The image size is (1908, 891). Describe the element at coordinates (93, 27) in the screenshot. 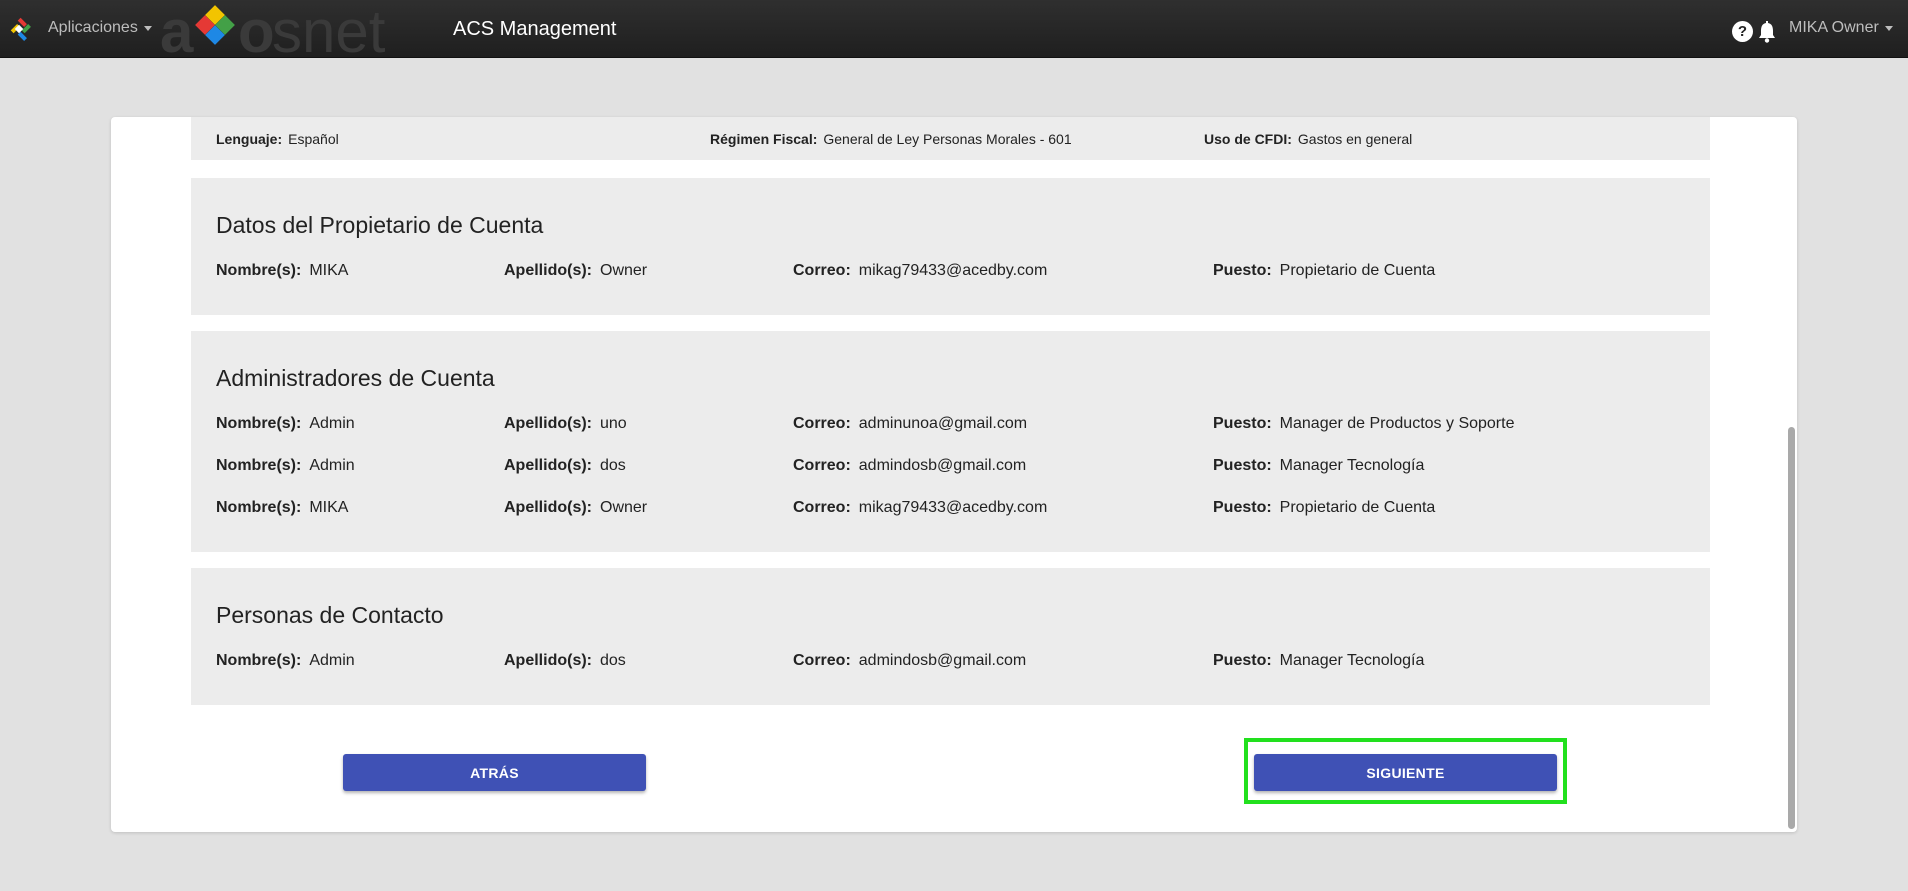

I see `apps-menu-label: Aplicaciones` at that location.